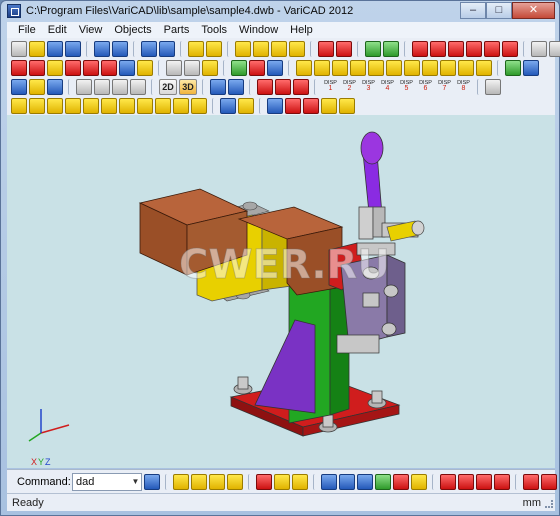 The width and height of the screenshot is (560, 516). Describe the element at coordinates (163, 105) in the screenshot. I see `pipe-bend-icon` at that location.